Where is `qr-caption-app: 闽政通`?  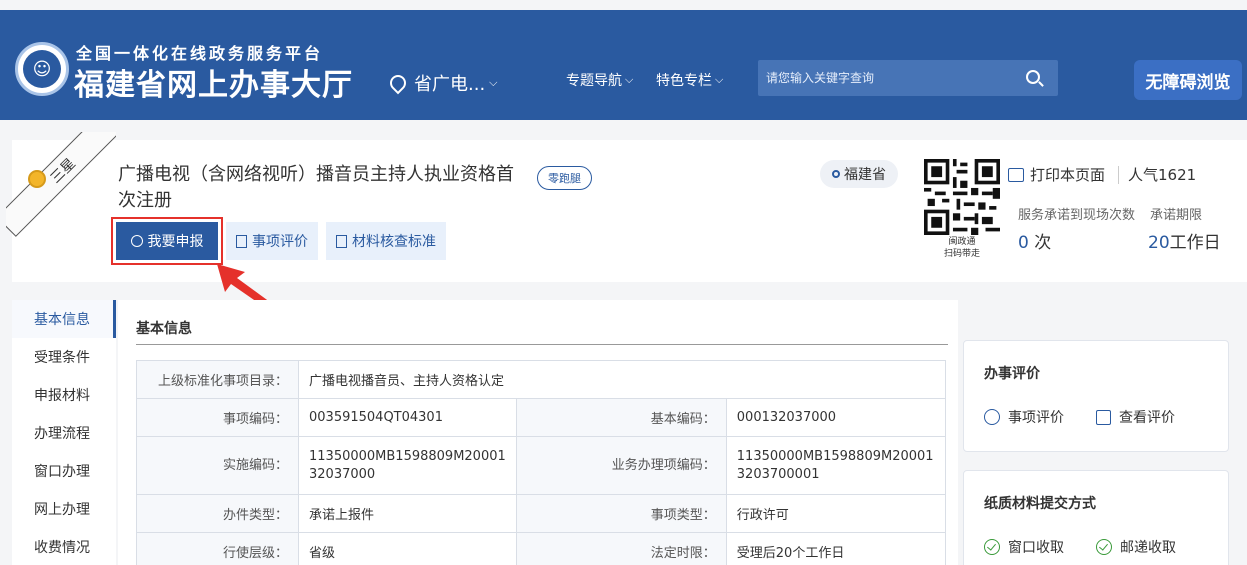 qr-caption-app: 闽政通 is located at coordinates (962, 242).